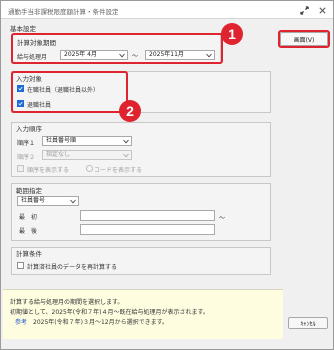  What do you see at coordinates (67, 302) in the screenshot?
I see `help-line-1: 計算する給与処理月の期間を選択します。` at bounding box center [67, 302].